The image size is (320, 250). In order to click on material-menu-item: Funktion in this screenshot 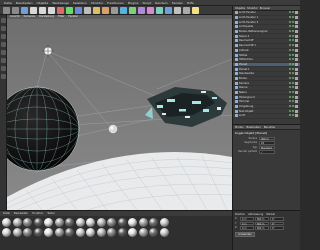, I will do `click(37, 213)`.